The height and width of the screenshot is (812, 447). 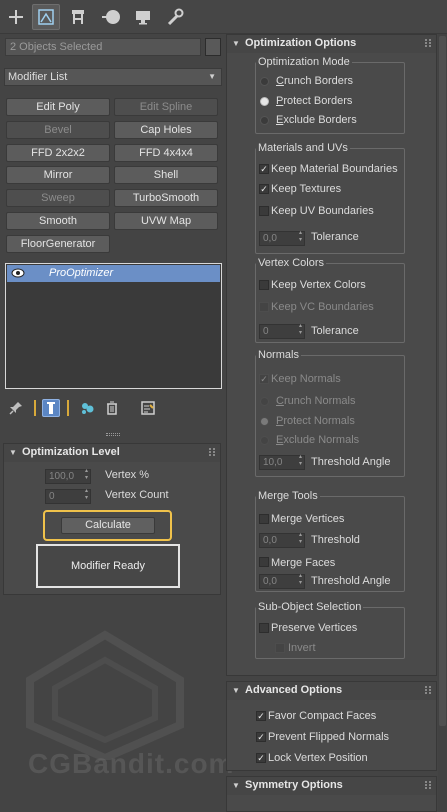 What do you see at coordinates (334, 169) in the screenshot?
I see `keep-material-label: Keep Material Boundaries` at bounding box center [334, 169].